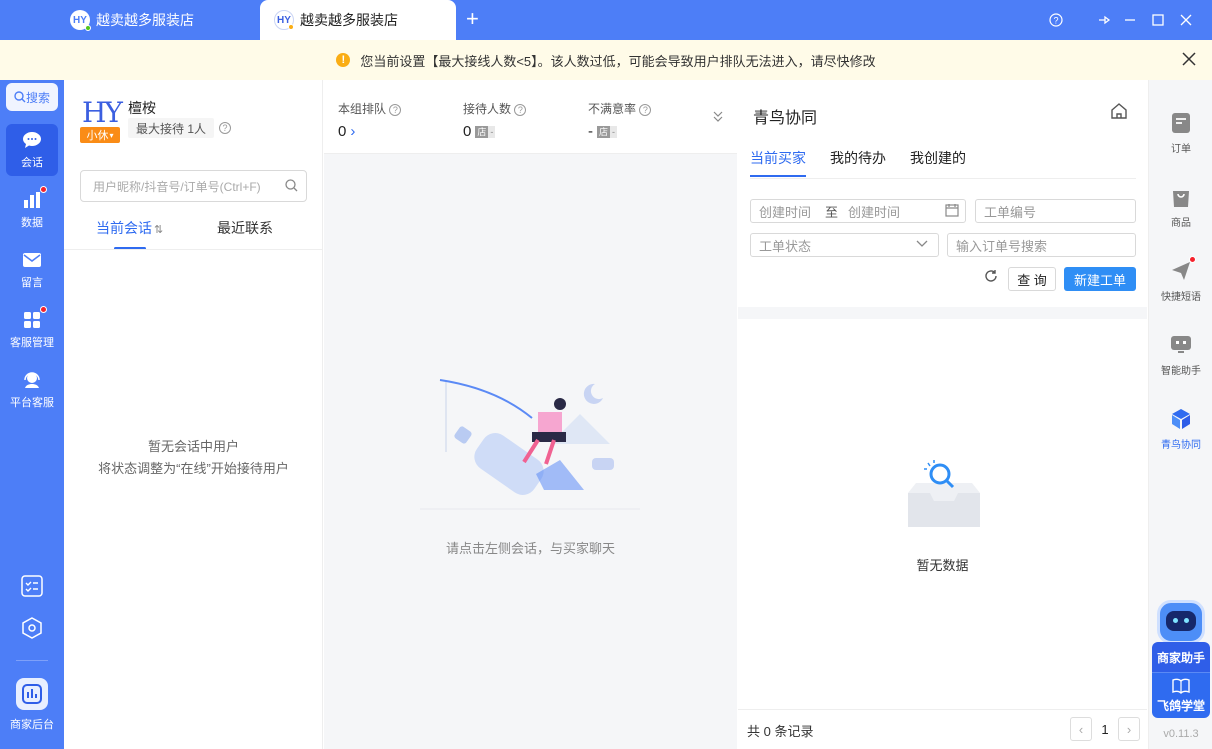 Image resolution: width=1212 pixels, height=749 pixels. I want to click on pin-icon, so click(1104, 20).